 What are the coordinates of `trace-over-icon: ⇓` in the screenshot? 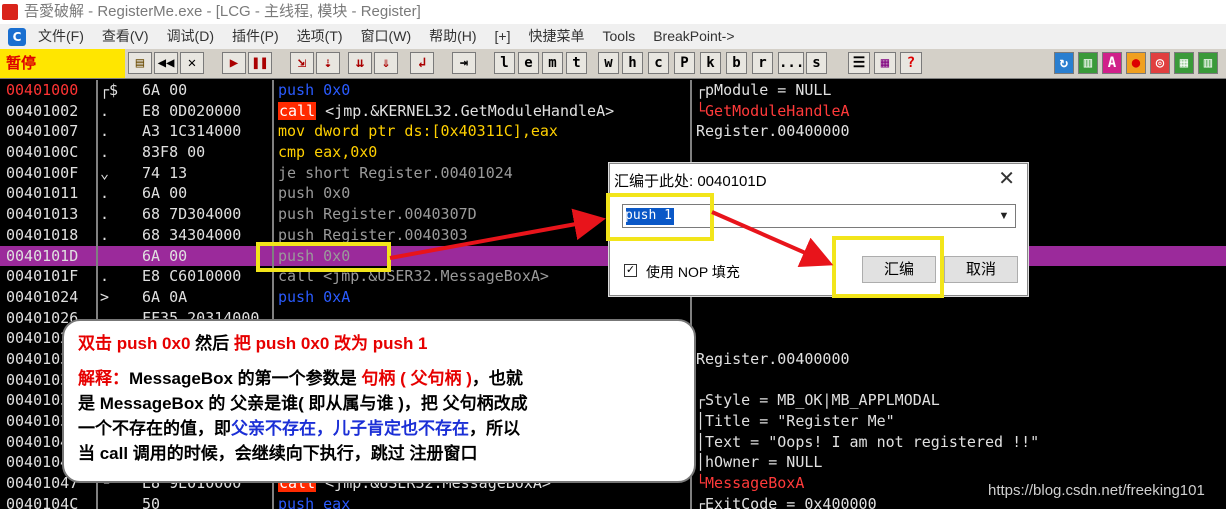 It's located at (386, 63).